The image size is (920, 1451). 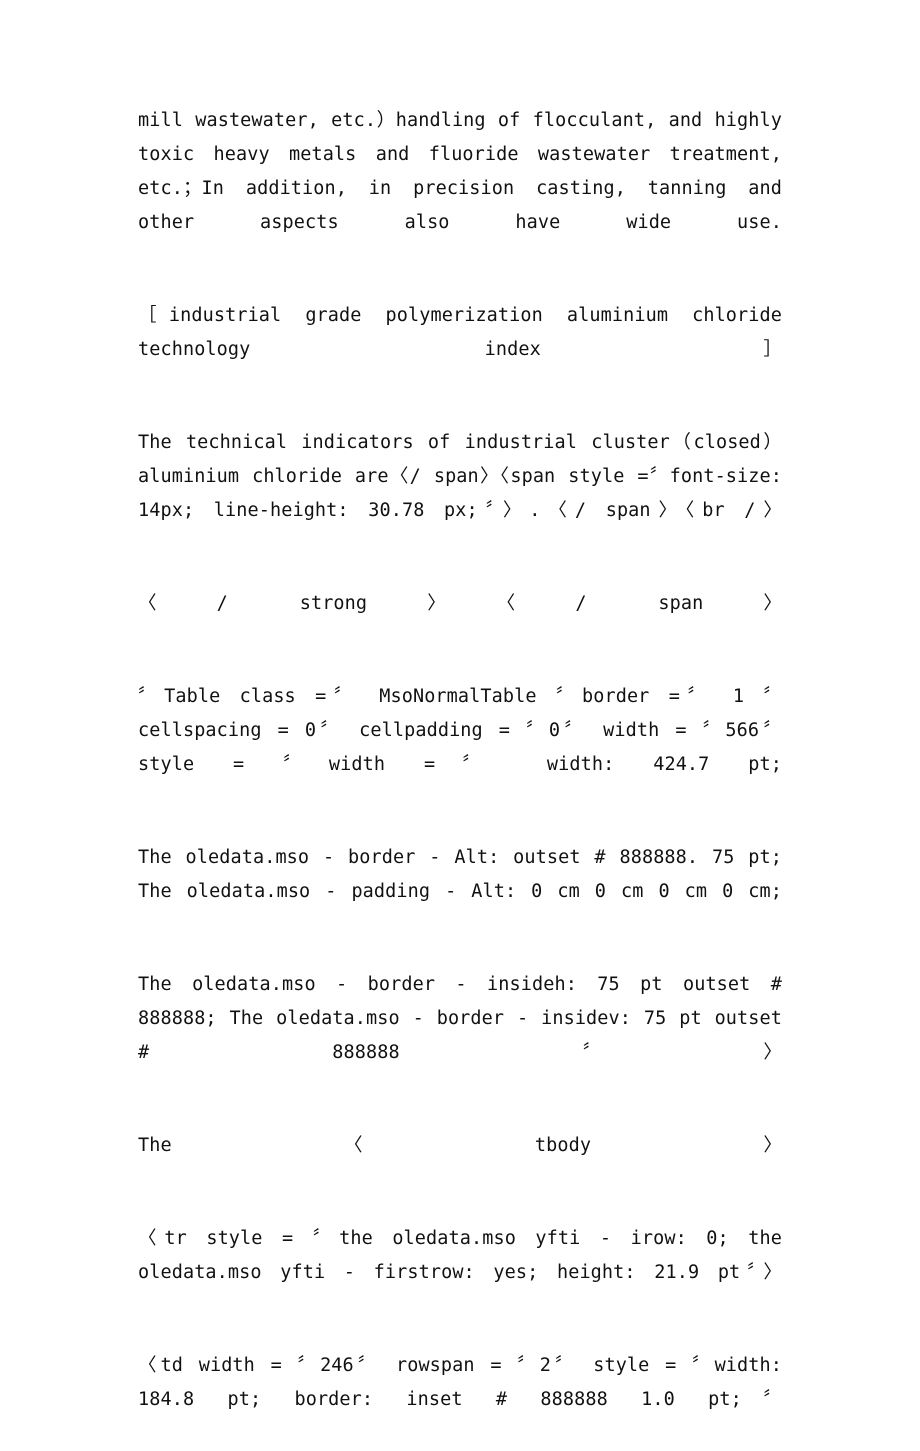 What do you see at coordinates (460, 603) in the screenshot?
I see `paragraph-close-strong-span: 〈/ strong〉〈/ span〉` at bounding box center [460, 603].